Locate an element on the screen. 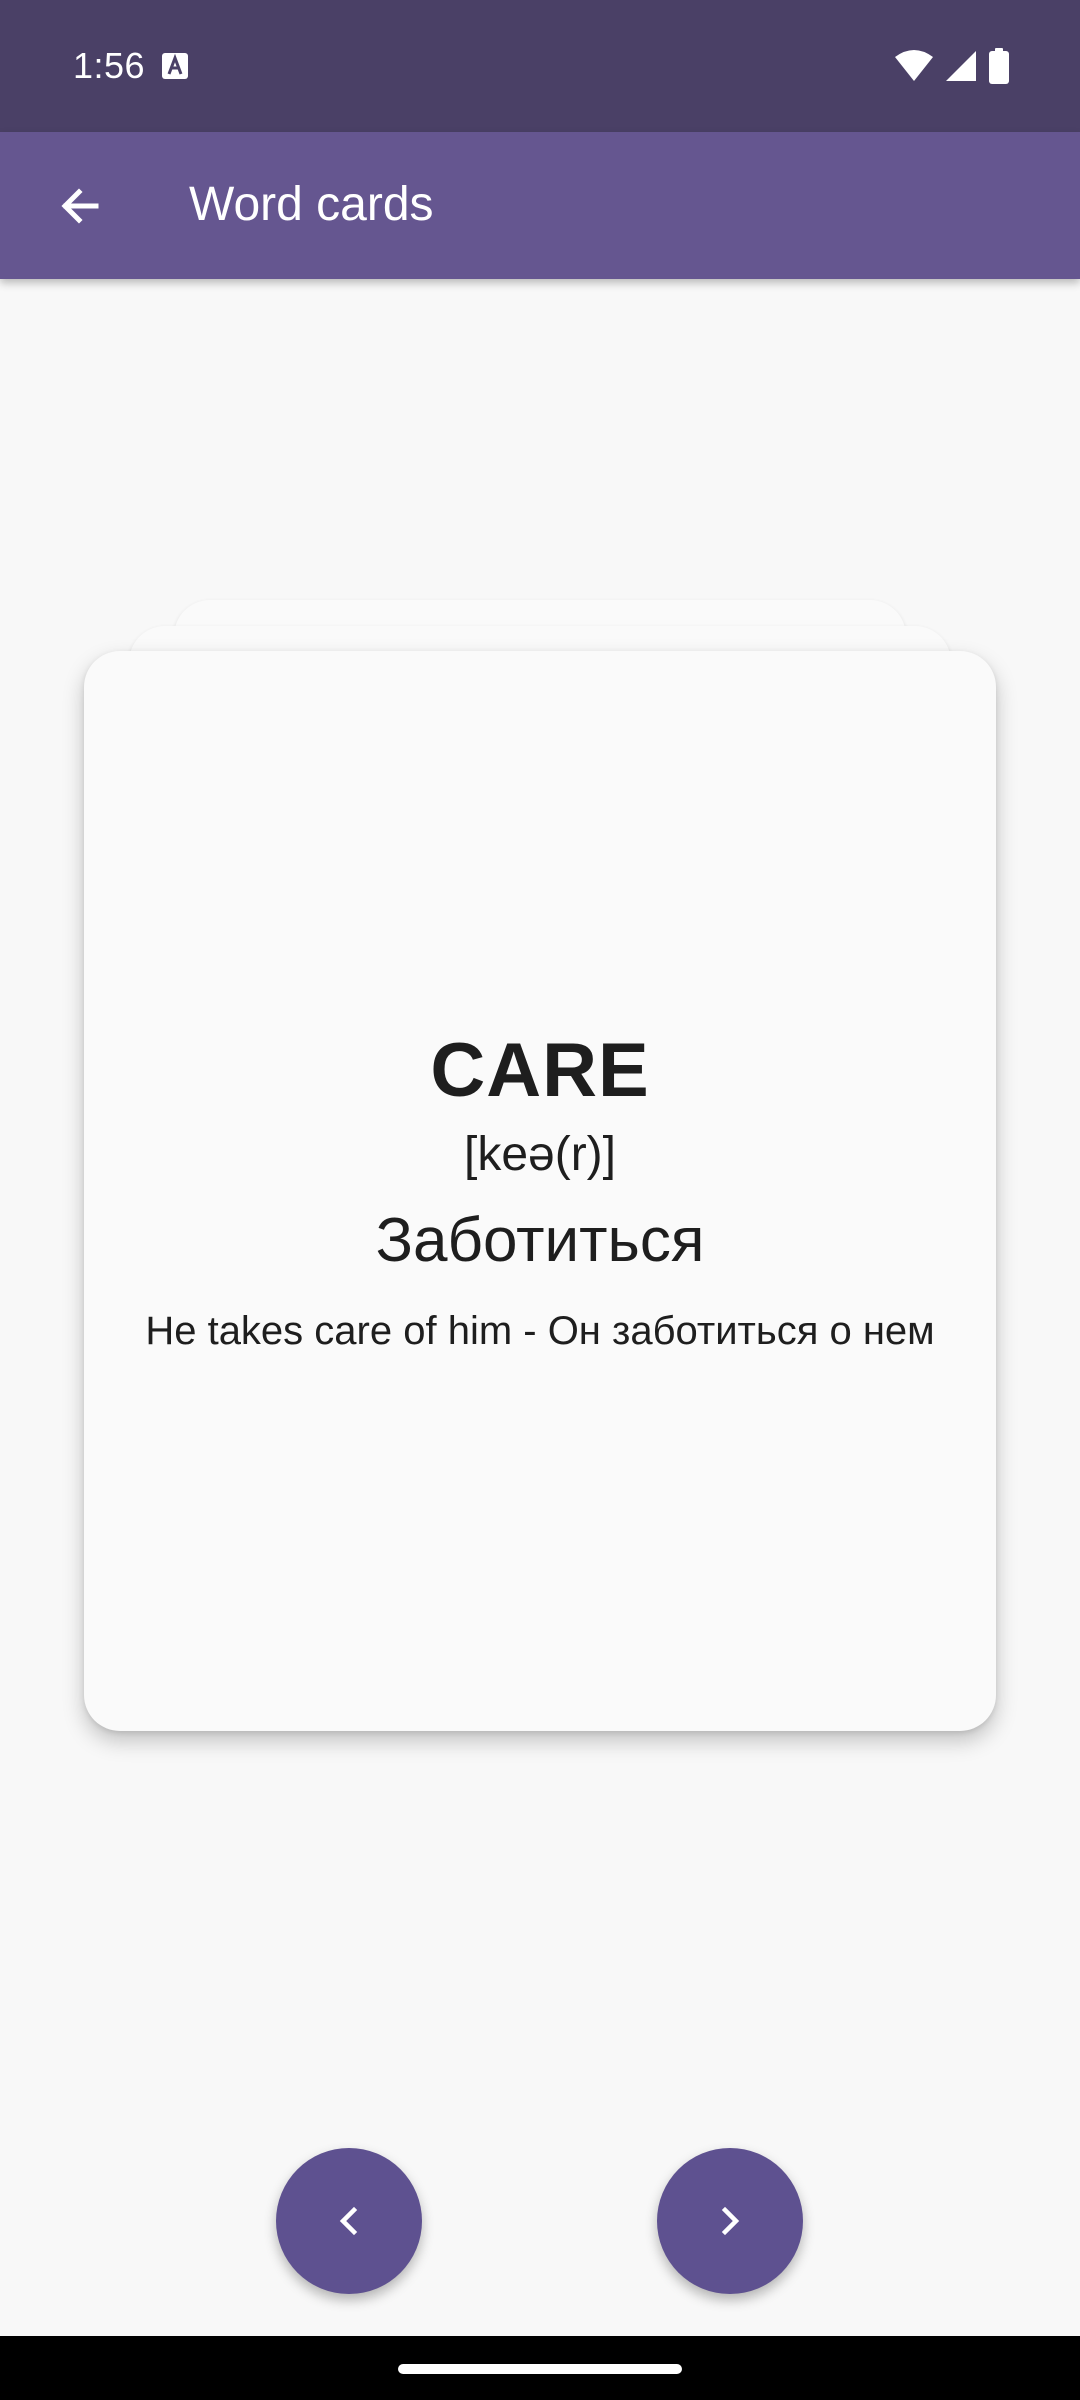 This screenshot has height=2400, width=1080. chevron-right-icon is located at coordinates (730, 2221).